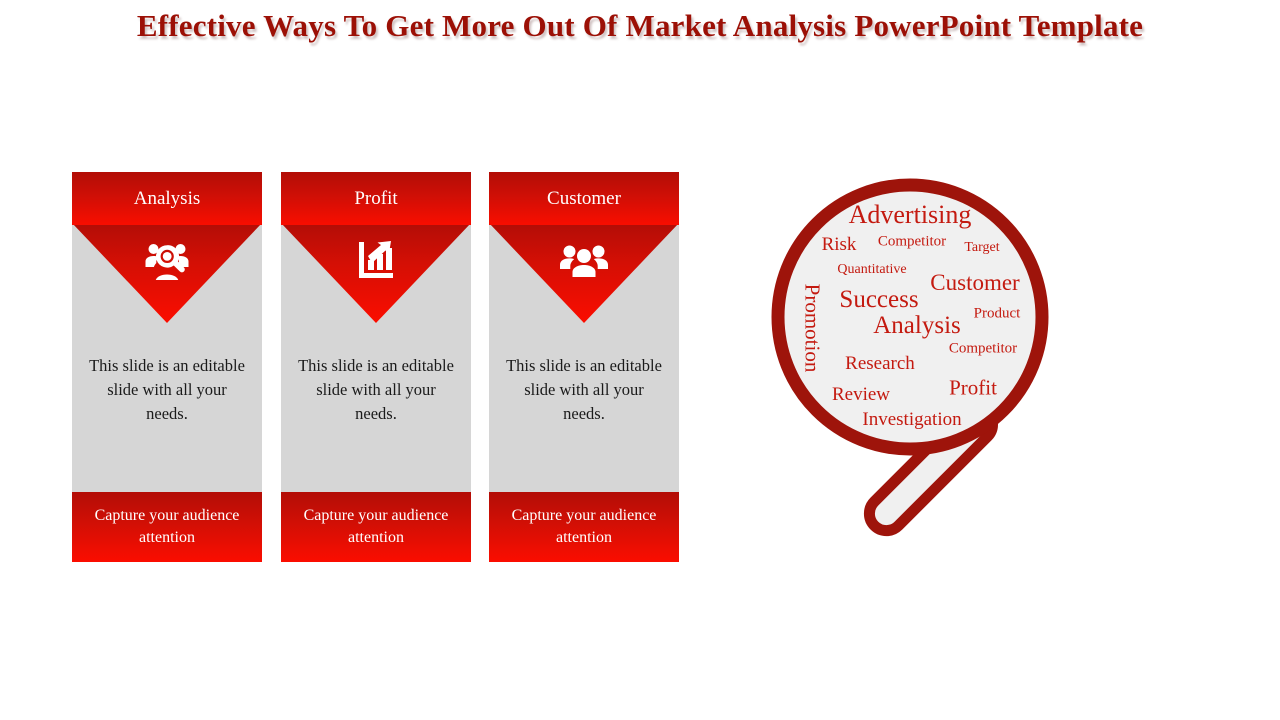 The height and width of the screenshot is (720, 1280). I want to click on people-search-icon, so click(167, 260).